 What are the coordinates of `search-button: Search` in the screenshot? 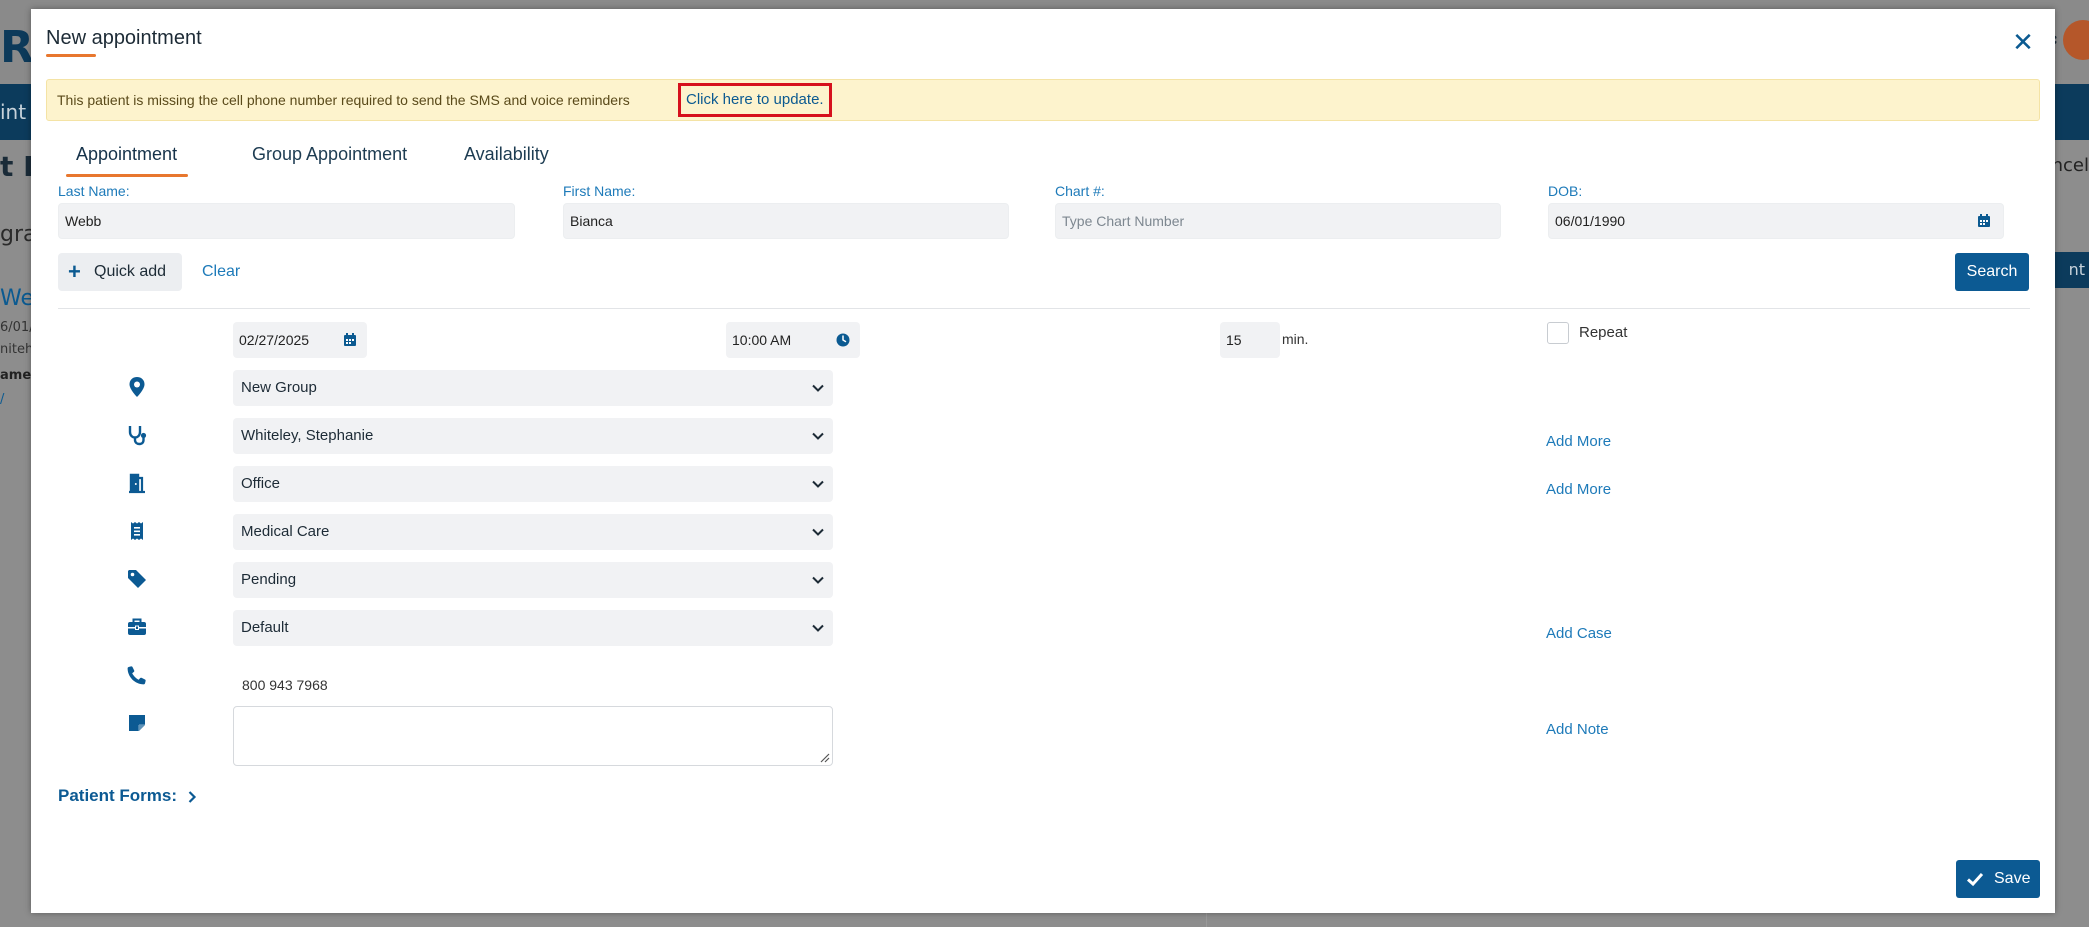 It's located at (1992, 272).